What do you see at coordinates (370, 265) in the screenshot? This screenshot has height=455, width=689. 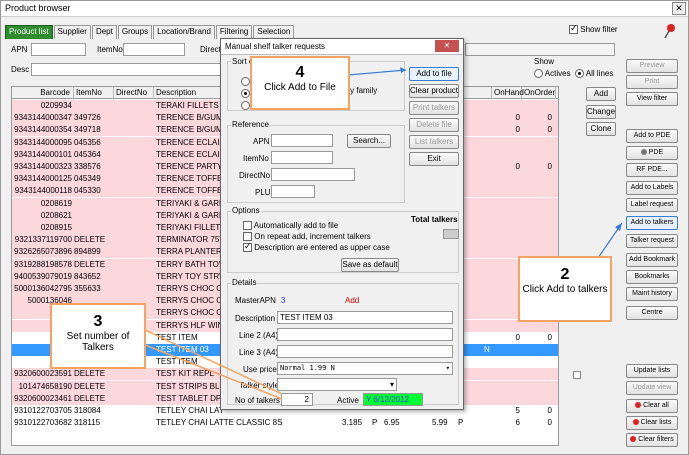 I see `save-default-button: Save as default` at bounding box center [370, 265].